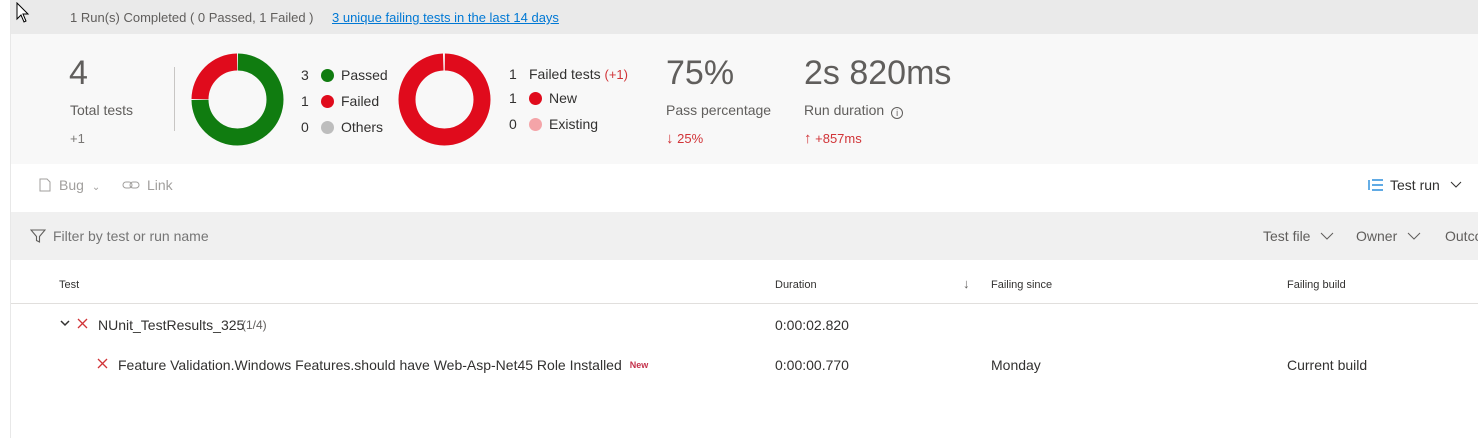  What do you see at coordinates (69, 285) in the screenshot?
I see `column-test: Test` at bounding box center [69, 285].